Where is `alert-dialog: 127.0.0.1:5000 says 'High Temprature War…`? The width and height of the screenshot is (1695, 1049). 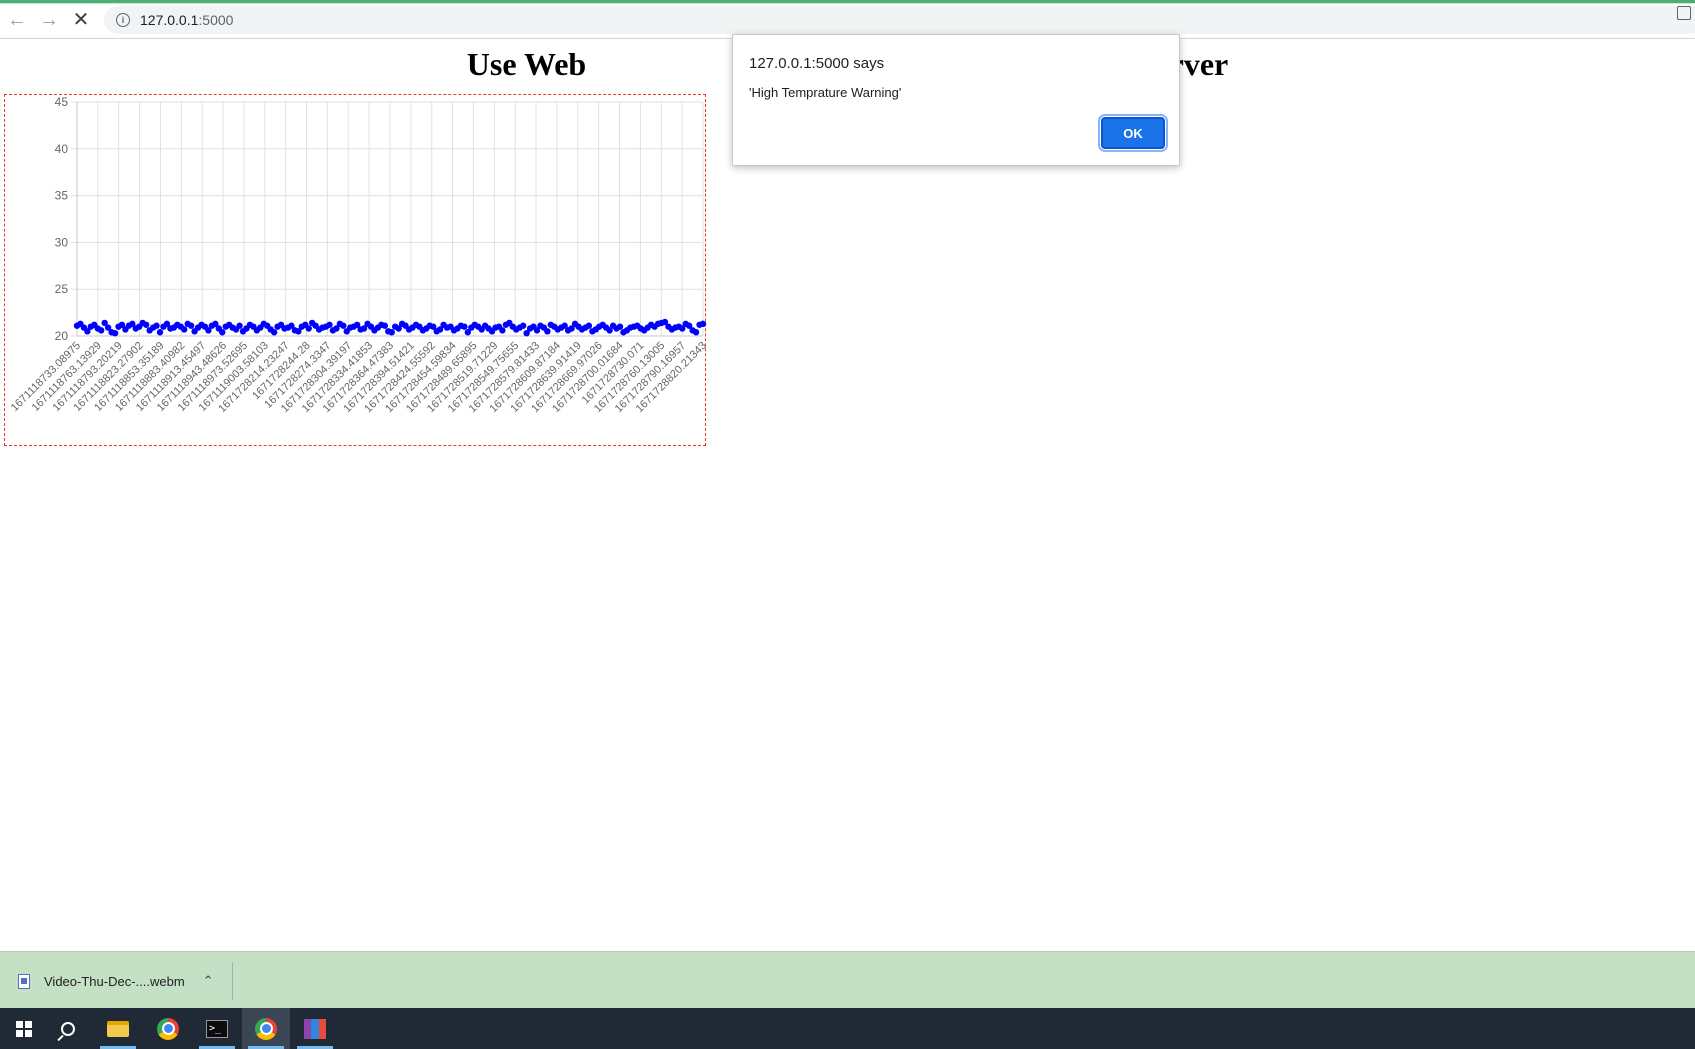 alert-dialog: 127.0.0.1:5000 says 'High Temprature War… is located at coordinates (956, 100).